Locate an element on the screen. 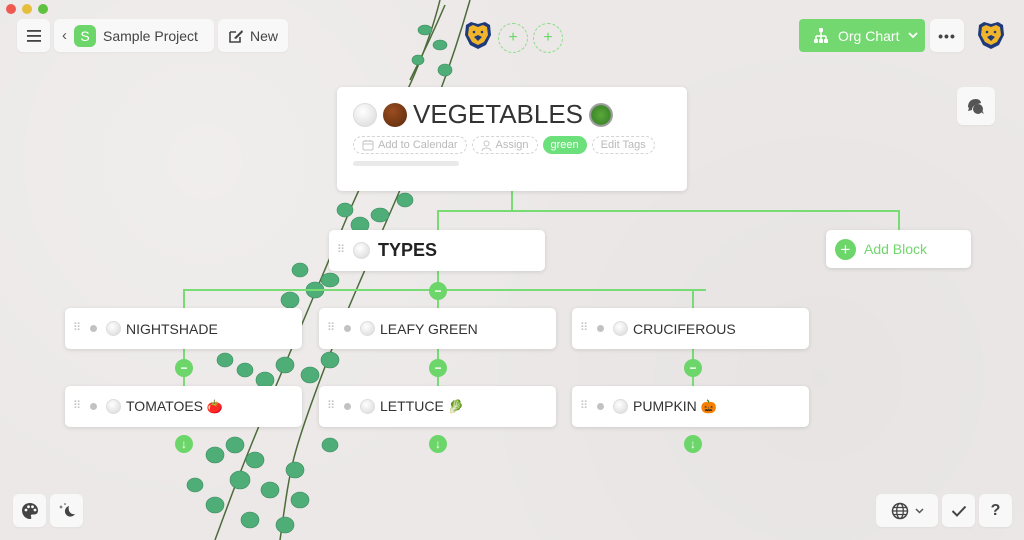 The image size is (1024, 540). root-block-chips: Add to Calendar Assign green Edit Tags is located at coordinates (512, 145).